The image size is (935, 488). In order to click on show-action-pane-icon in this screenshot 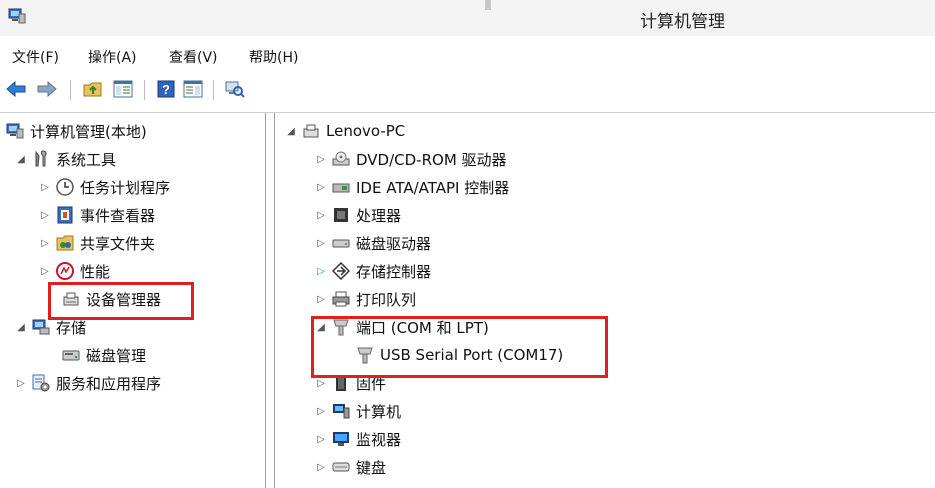, I will do `click(193, 89)`.